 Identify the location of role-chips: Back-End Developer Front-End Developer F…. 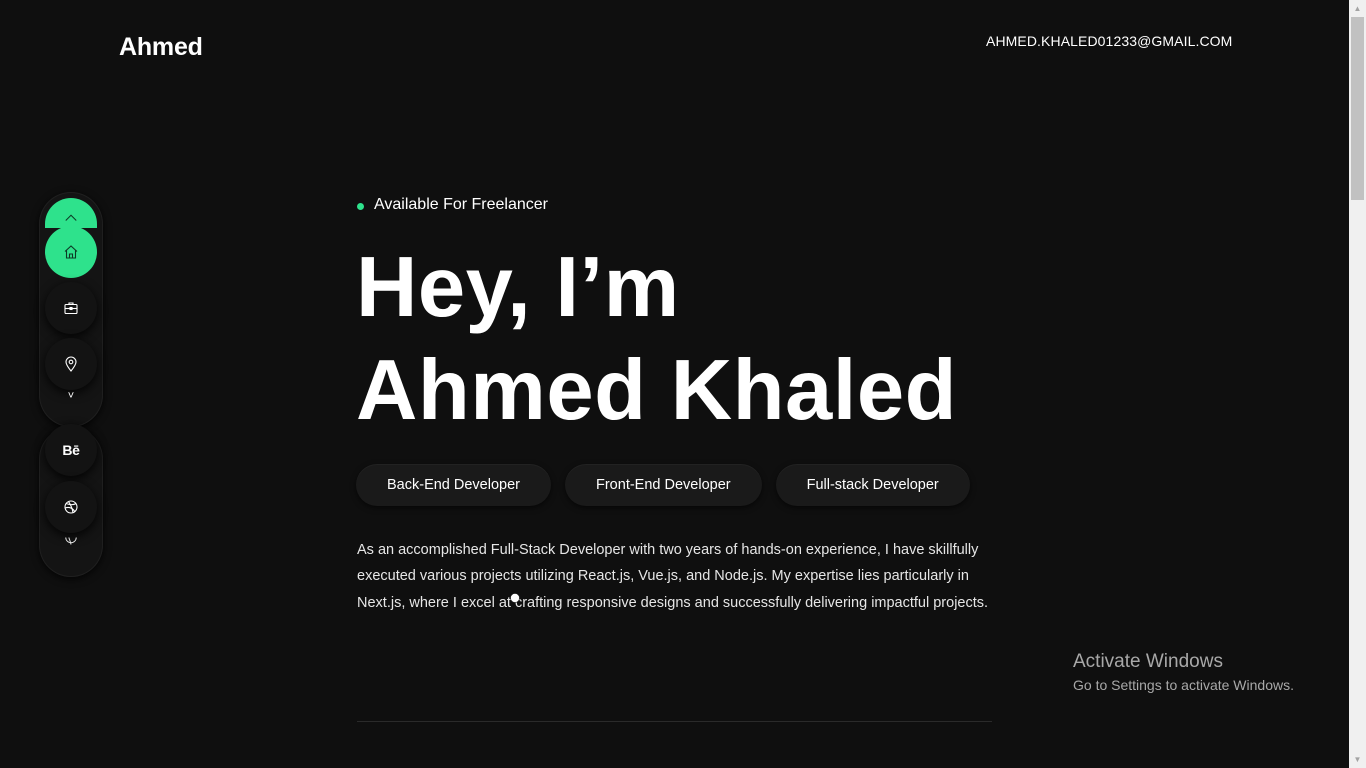
(663, 485).